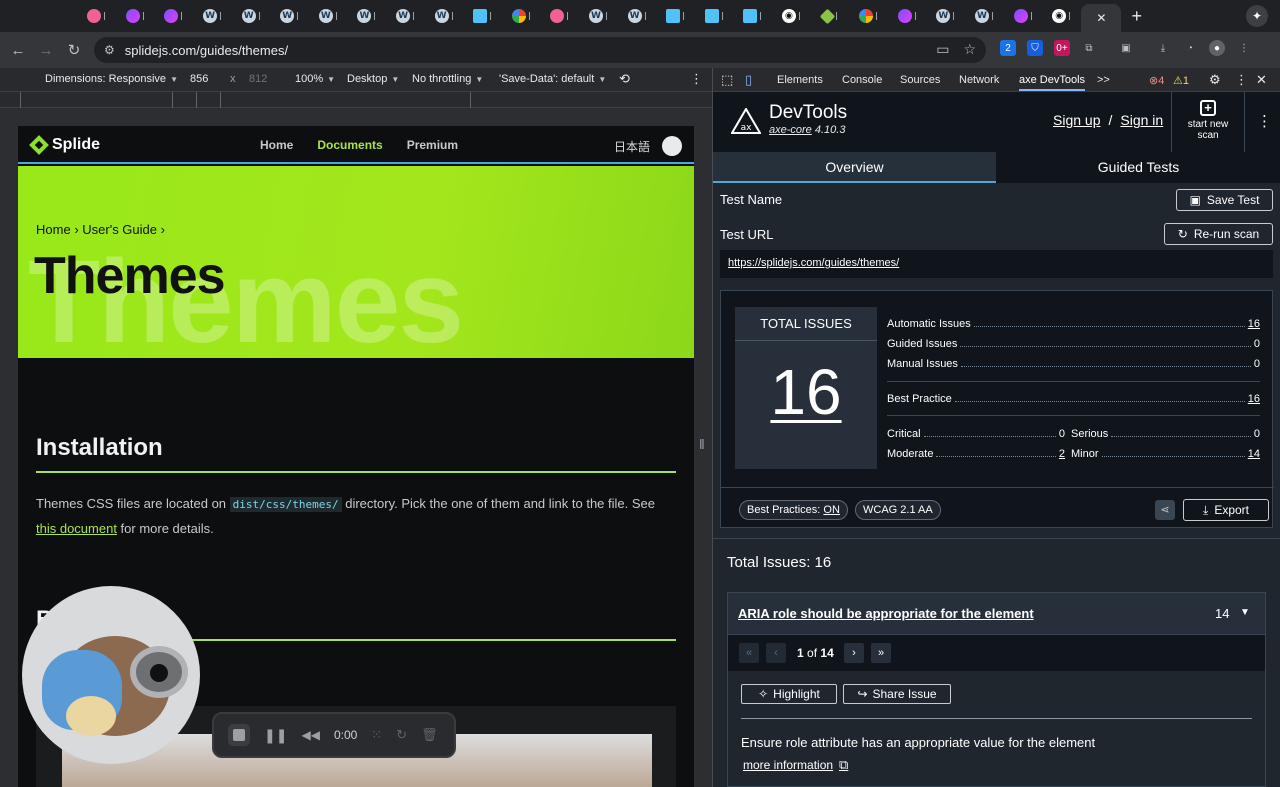  What do you see at coordinates (1264, 121) in the screenshot?
I see `axe-menu-icon: ⋮` at bounding box center [1264, 121].